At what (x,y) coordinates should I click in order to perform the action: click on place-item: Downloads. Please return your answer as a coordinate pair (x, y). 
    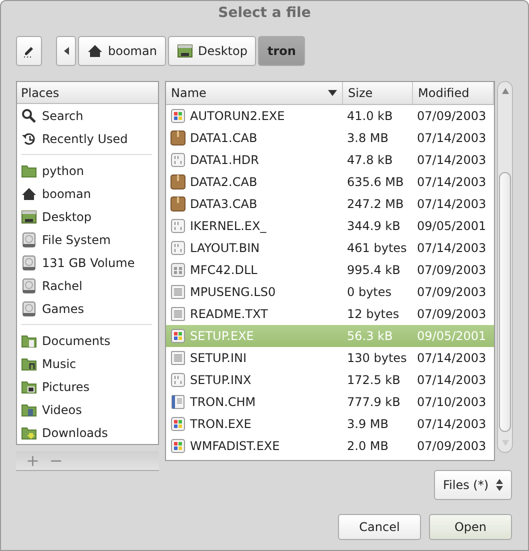
    Looking at the image, I should click on (87, 432).